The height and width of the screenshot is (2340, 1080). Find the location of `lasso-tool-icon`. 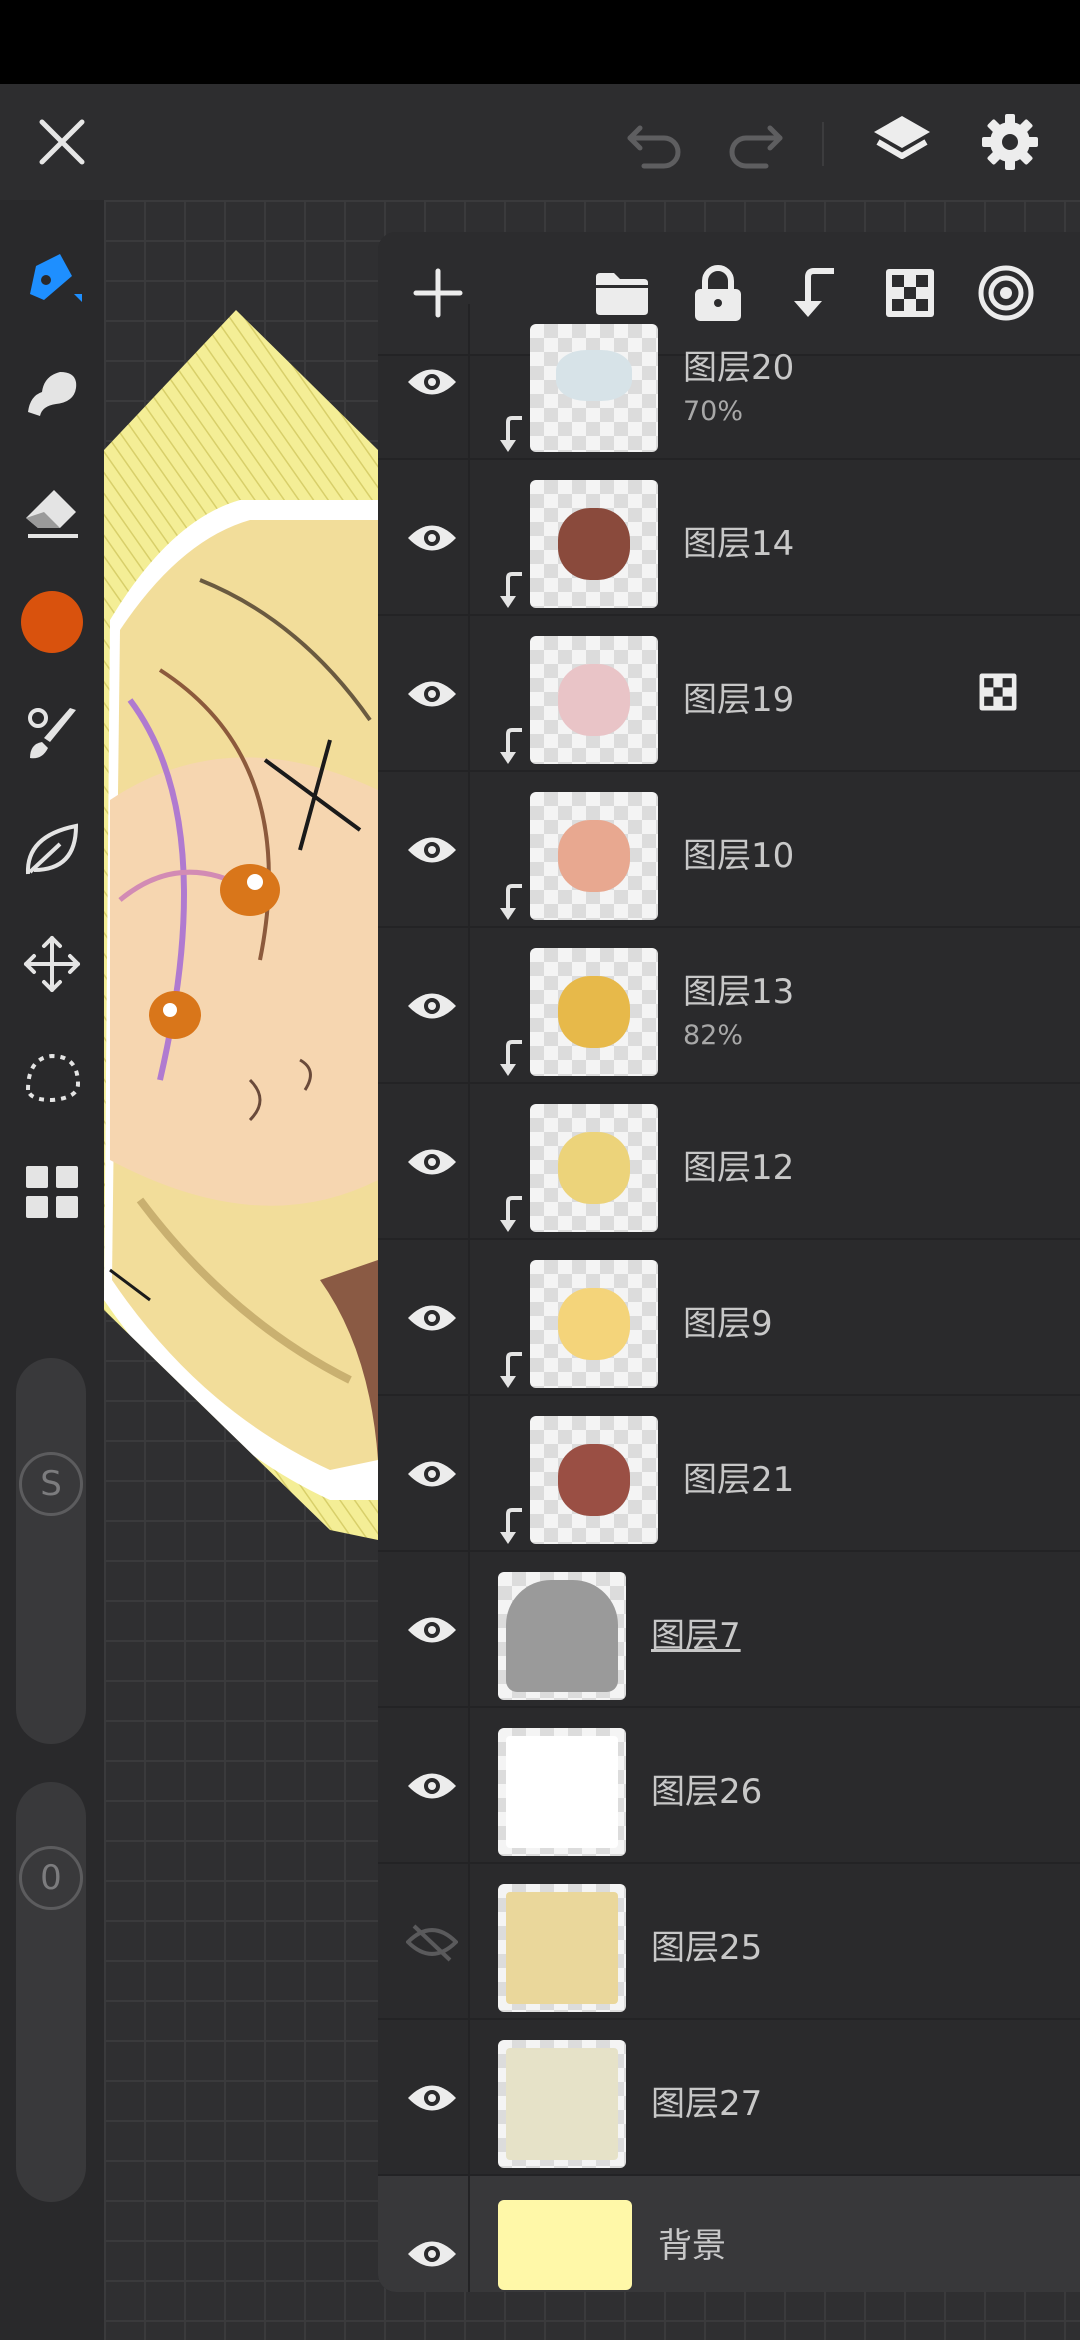

lasso-tool-icon is located at coordinates (52, 1078).